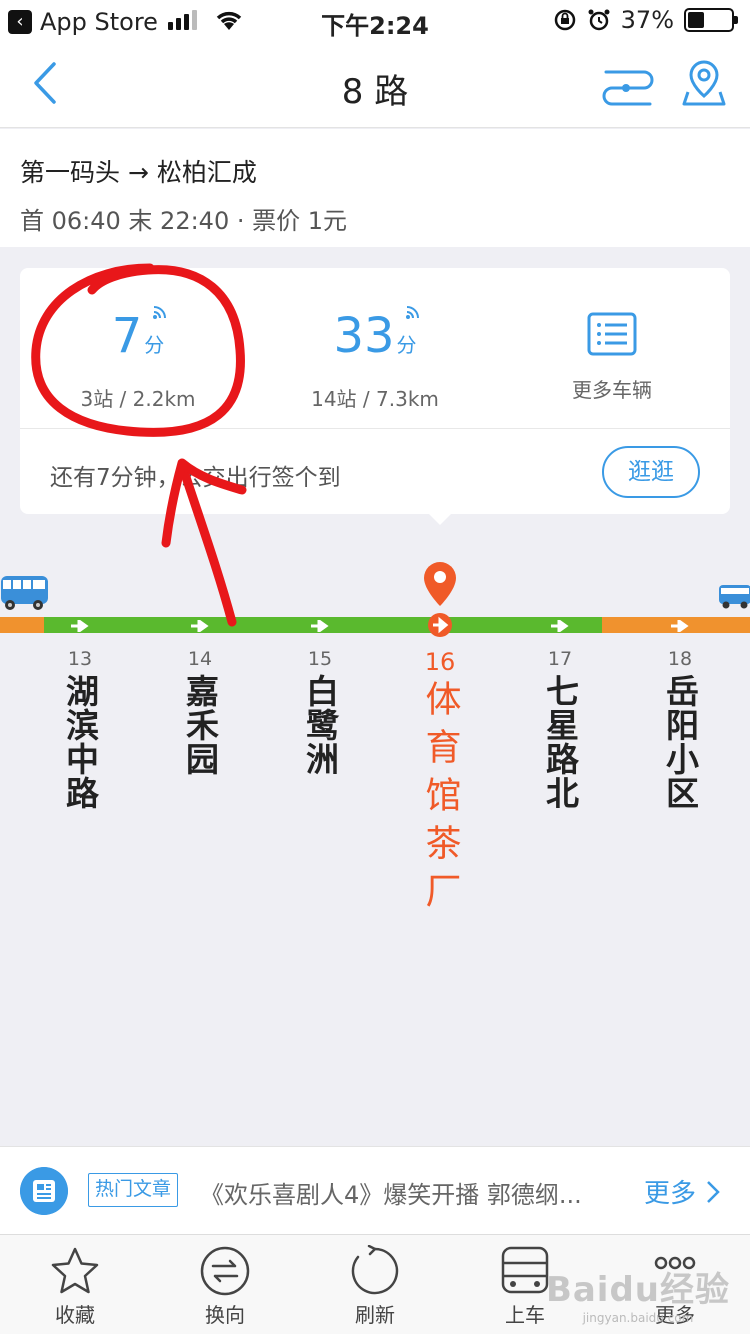  I want to click on bus-stop: 17 七星路北, so click(560, 731).